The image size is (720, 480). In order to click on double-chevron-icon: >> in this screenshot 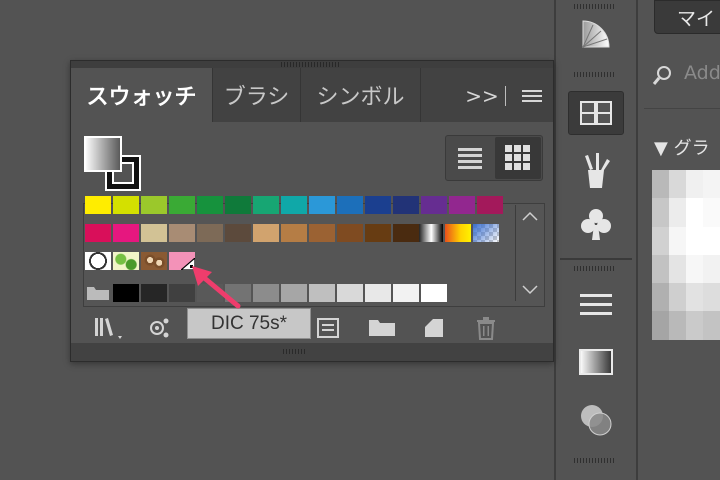, I will do `click(482, 96)`.